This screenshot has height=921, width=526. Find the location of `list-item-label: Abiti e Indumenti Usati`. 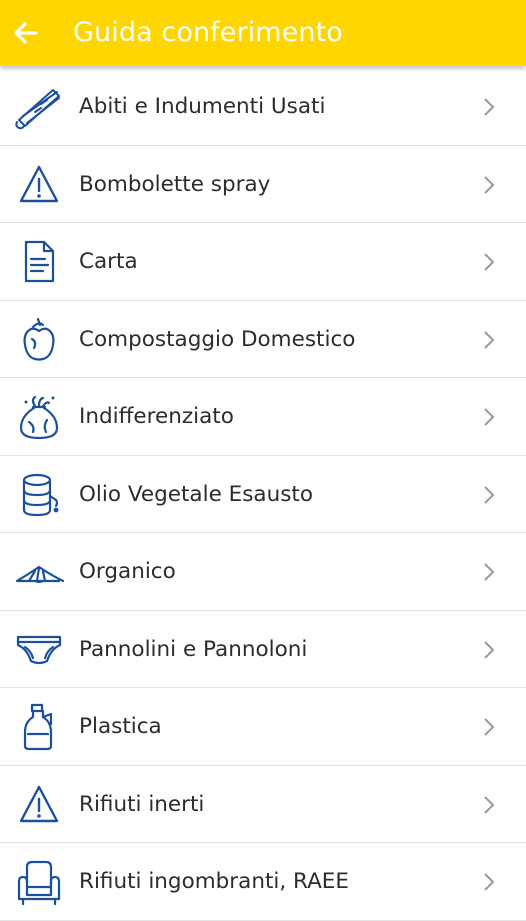

list-item-label: Abiti e Indumenti Usati is located at coordinates (202, 106).